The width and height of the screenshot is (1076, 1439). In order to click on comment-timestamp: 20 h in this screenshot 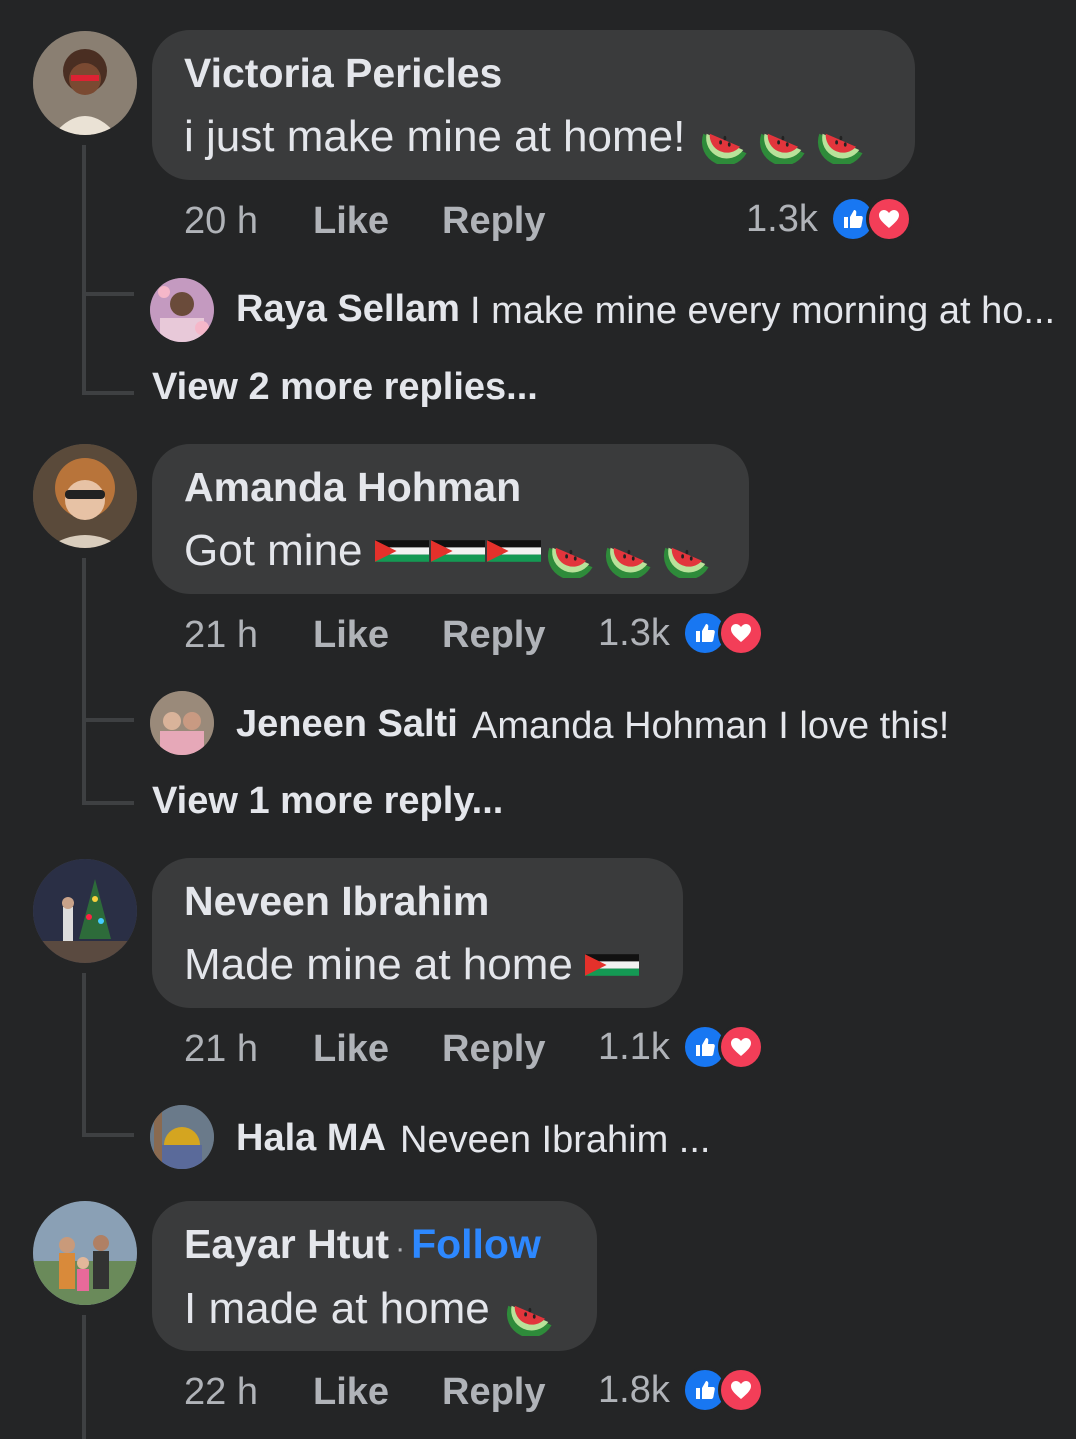, I will do `click(221, 221)`.